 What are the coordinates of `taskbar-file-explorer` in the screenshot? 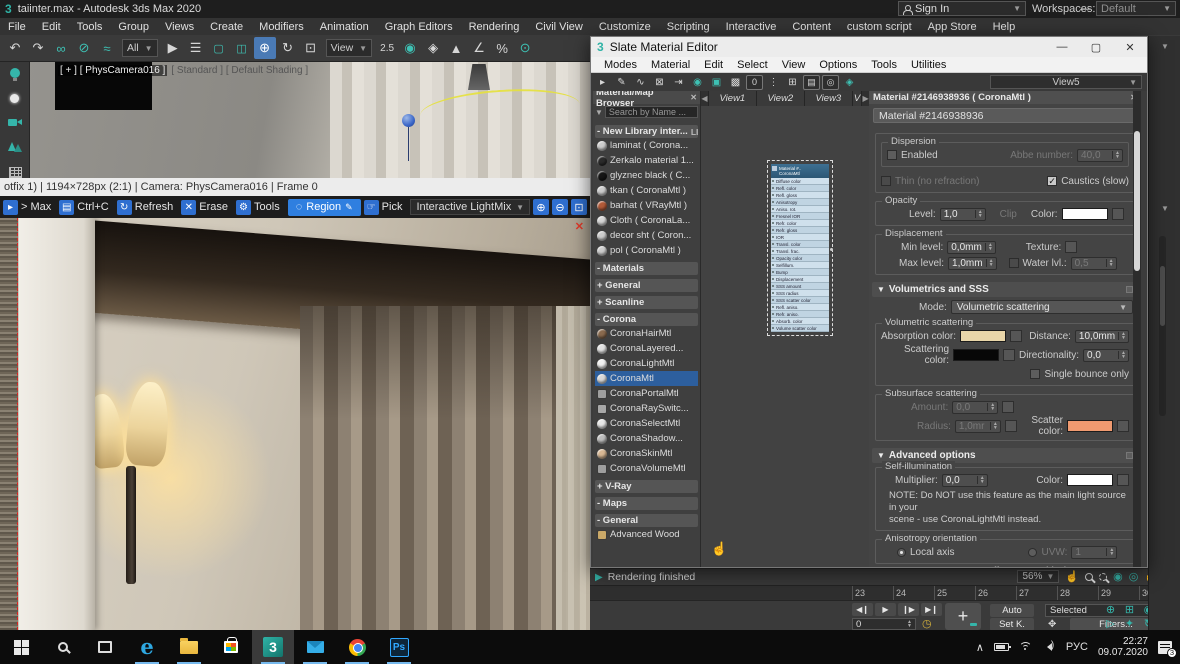 It's located at (189, 647).